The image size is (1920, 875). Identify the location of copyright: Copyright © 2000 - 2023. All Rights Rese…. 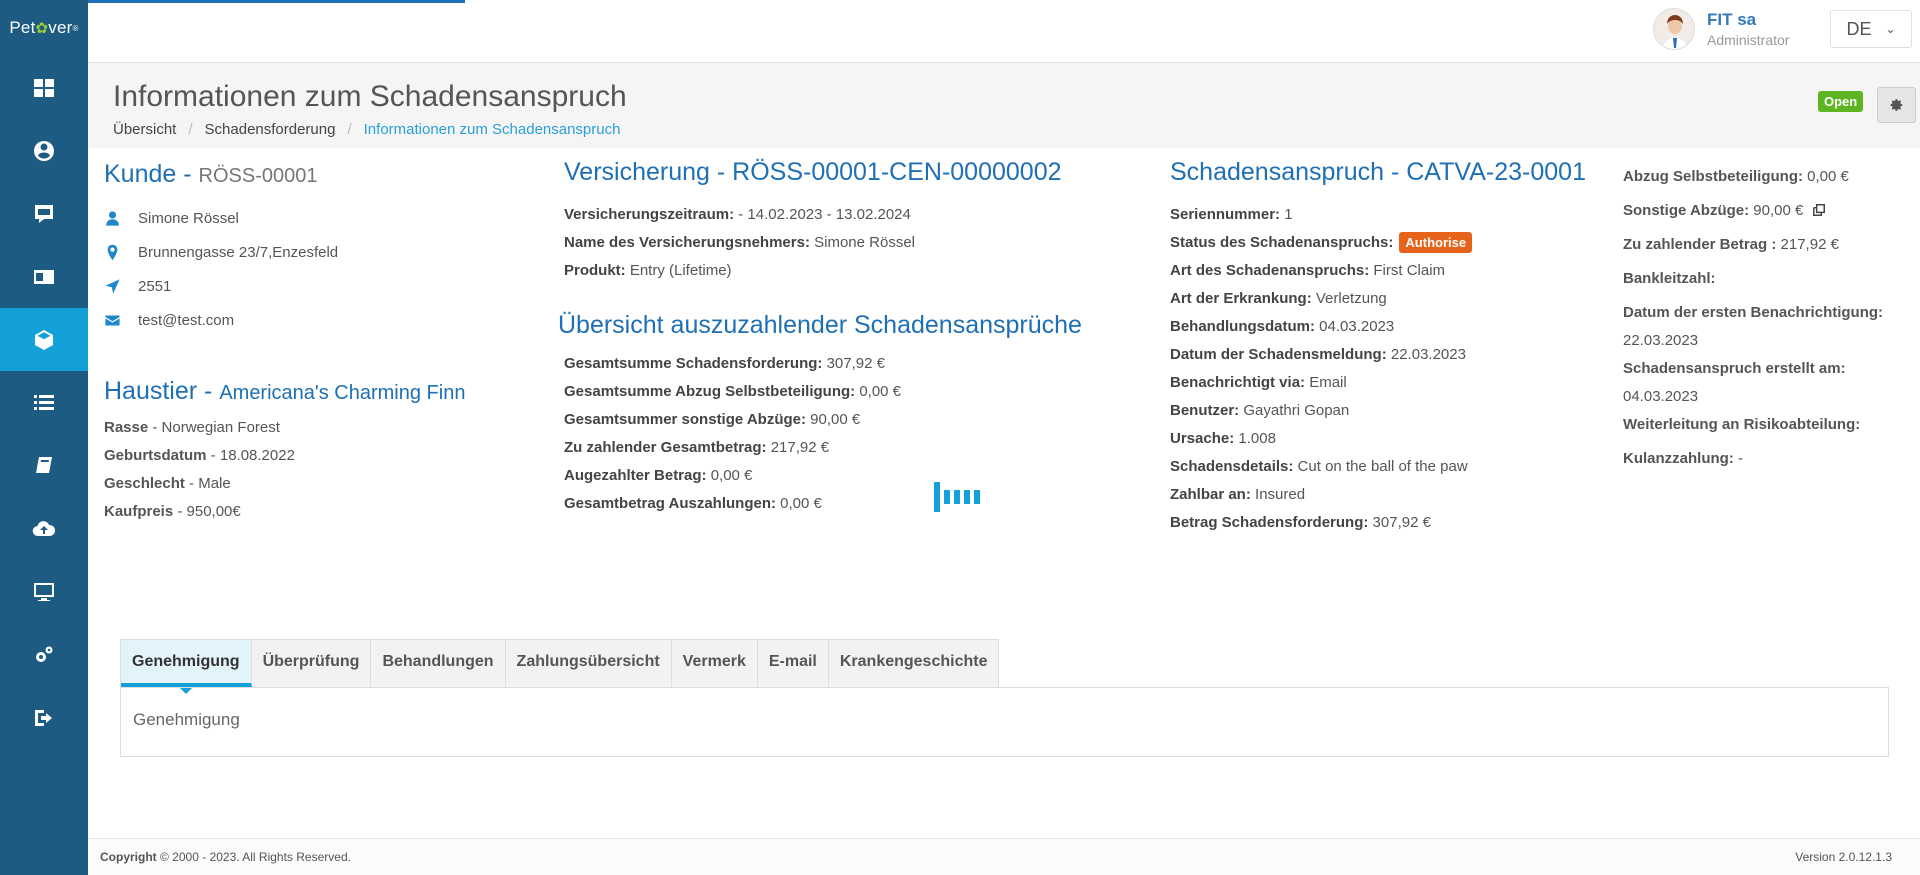
(225, 857).